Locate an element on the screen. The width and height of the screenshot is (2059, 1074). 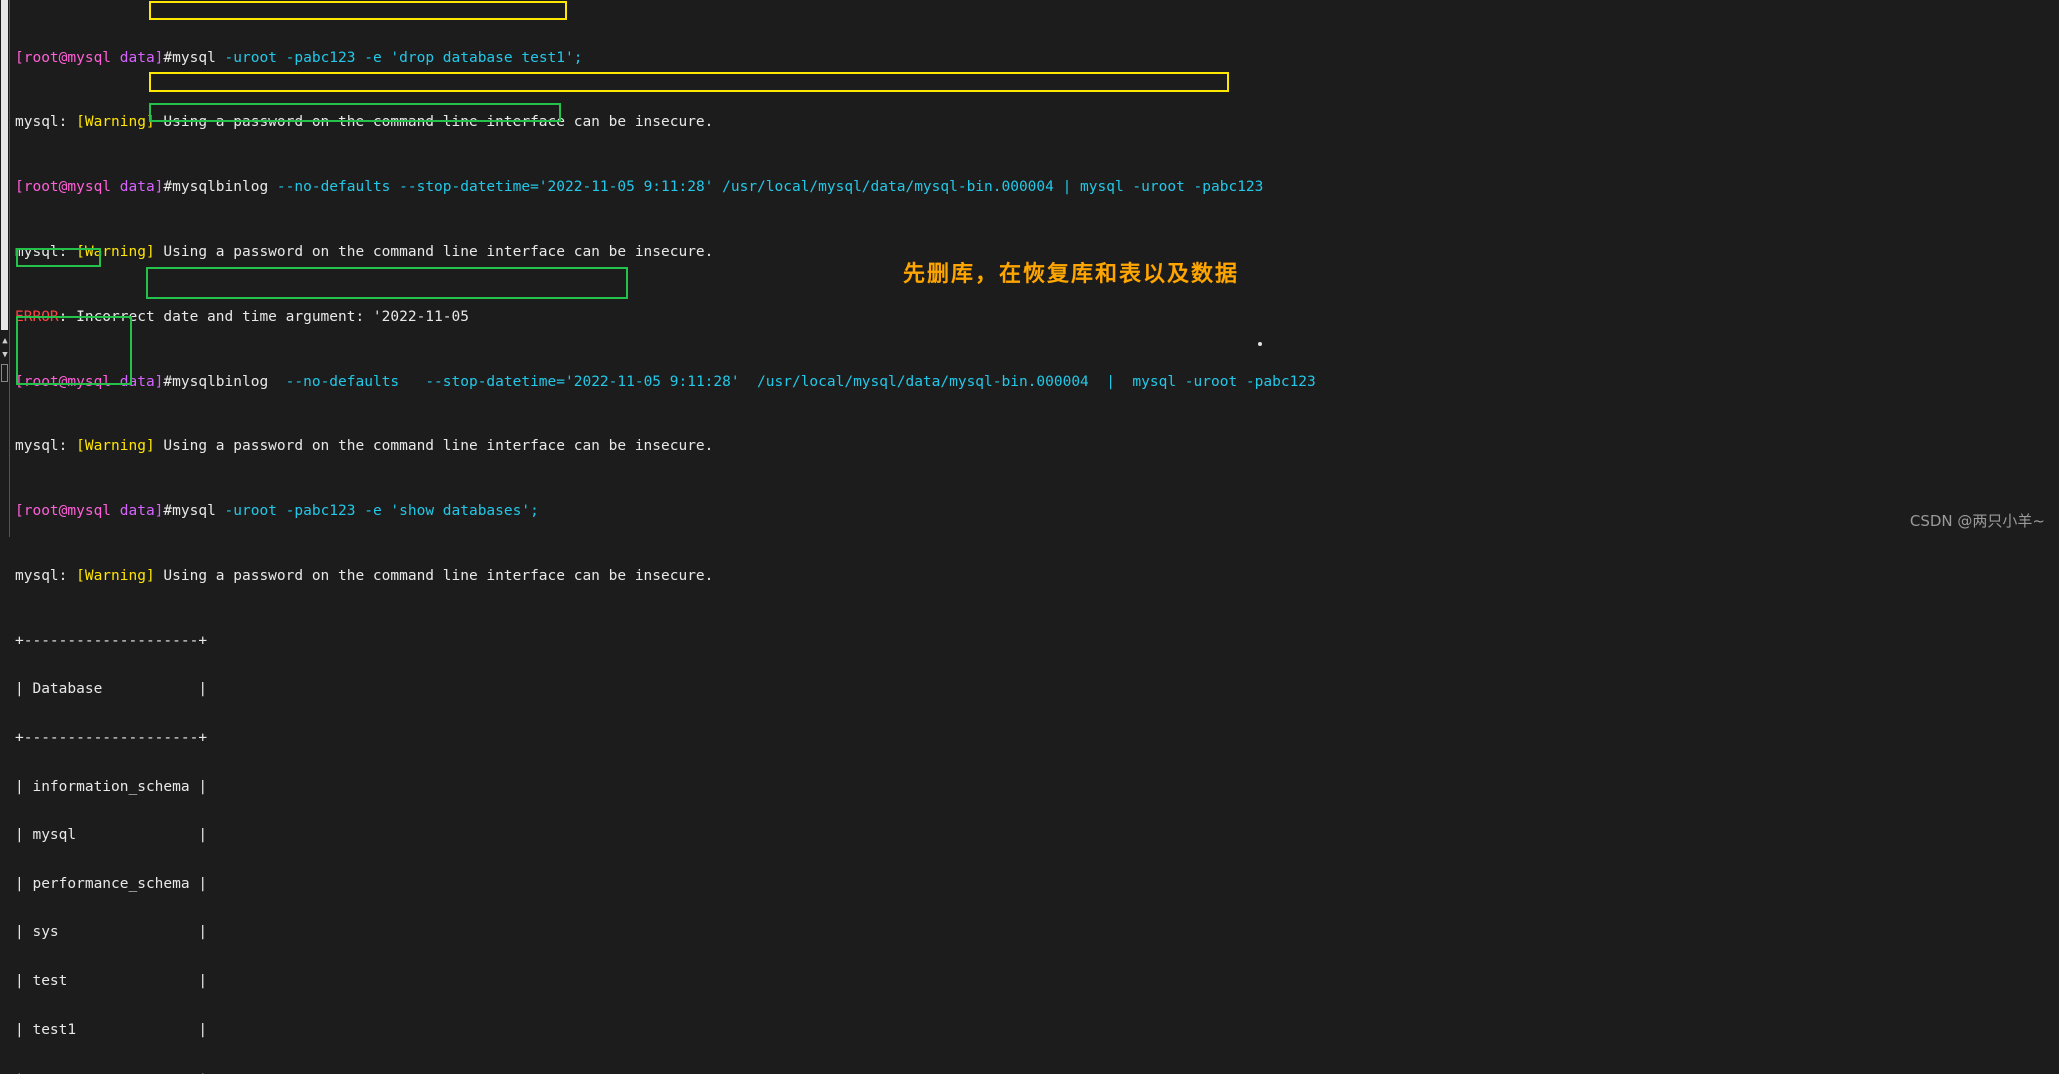
db-table-row: | mysql | is located at coordinates (111, 835).